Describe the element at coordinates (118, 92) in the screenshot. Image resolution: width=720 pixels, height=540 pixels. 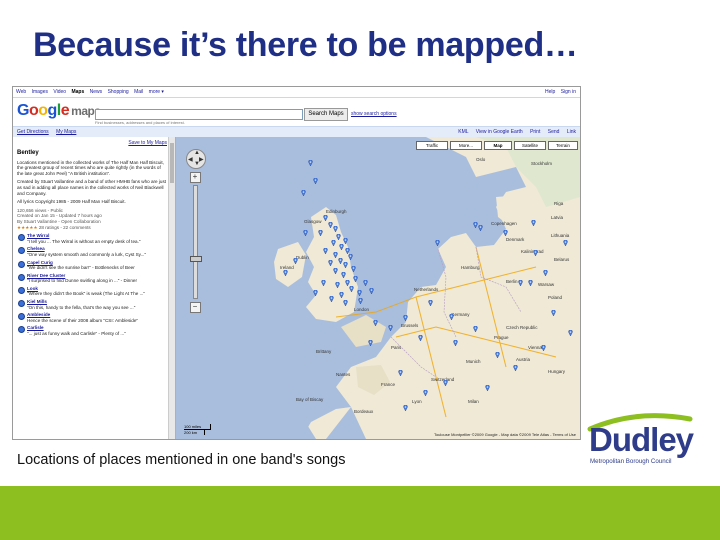
I see `nav-shopping: Shopping` at that location.